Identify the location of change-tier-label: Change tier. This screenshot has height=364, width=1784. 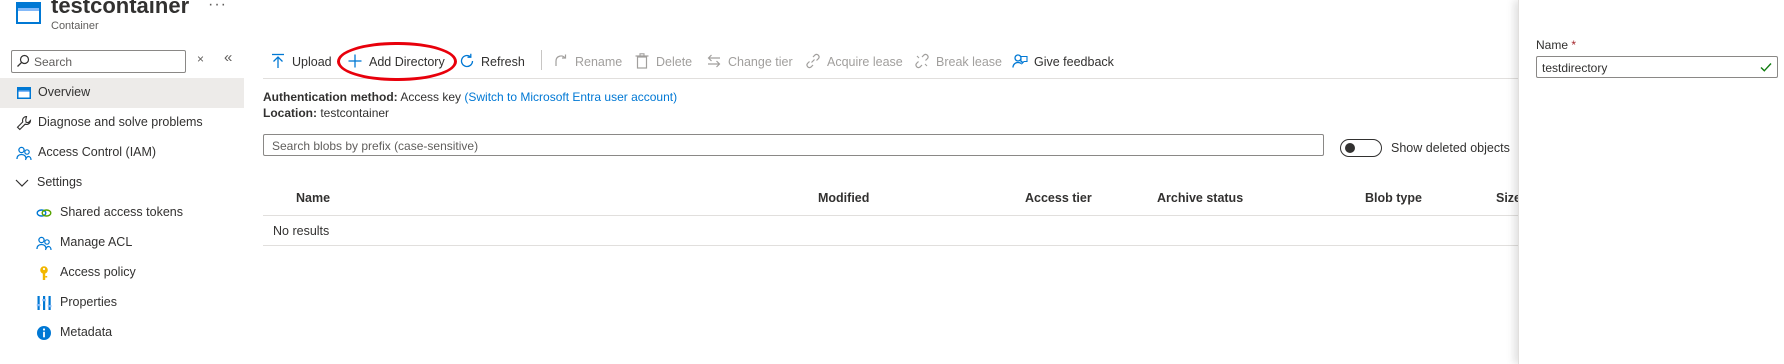
(760, 62).